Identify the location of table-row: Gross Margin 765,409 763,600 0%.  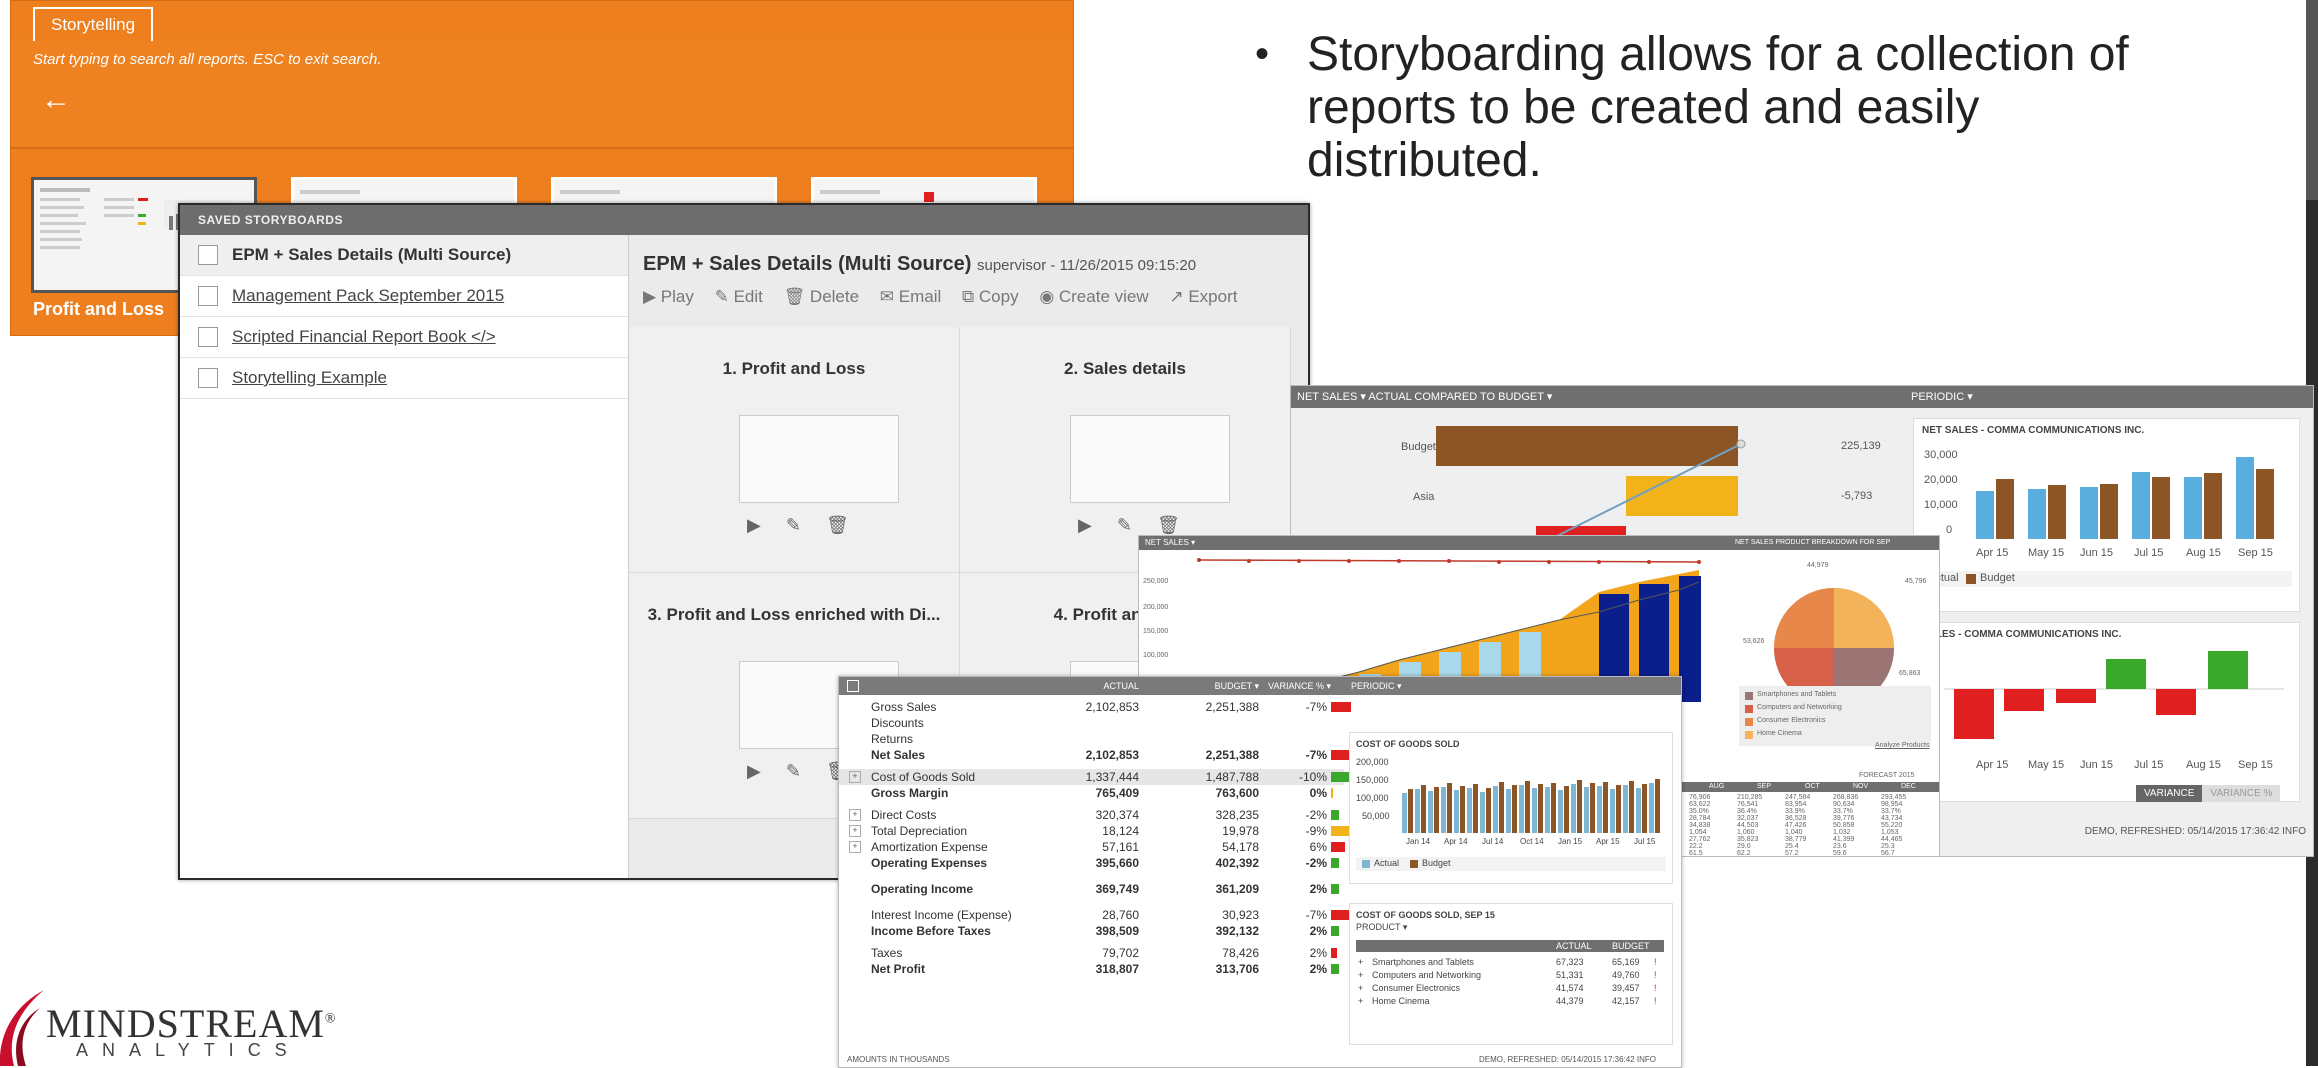
(1091, 793).